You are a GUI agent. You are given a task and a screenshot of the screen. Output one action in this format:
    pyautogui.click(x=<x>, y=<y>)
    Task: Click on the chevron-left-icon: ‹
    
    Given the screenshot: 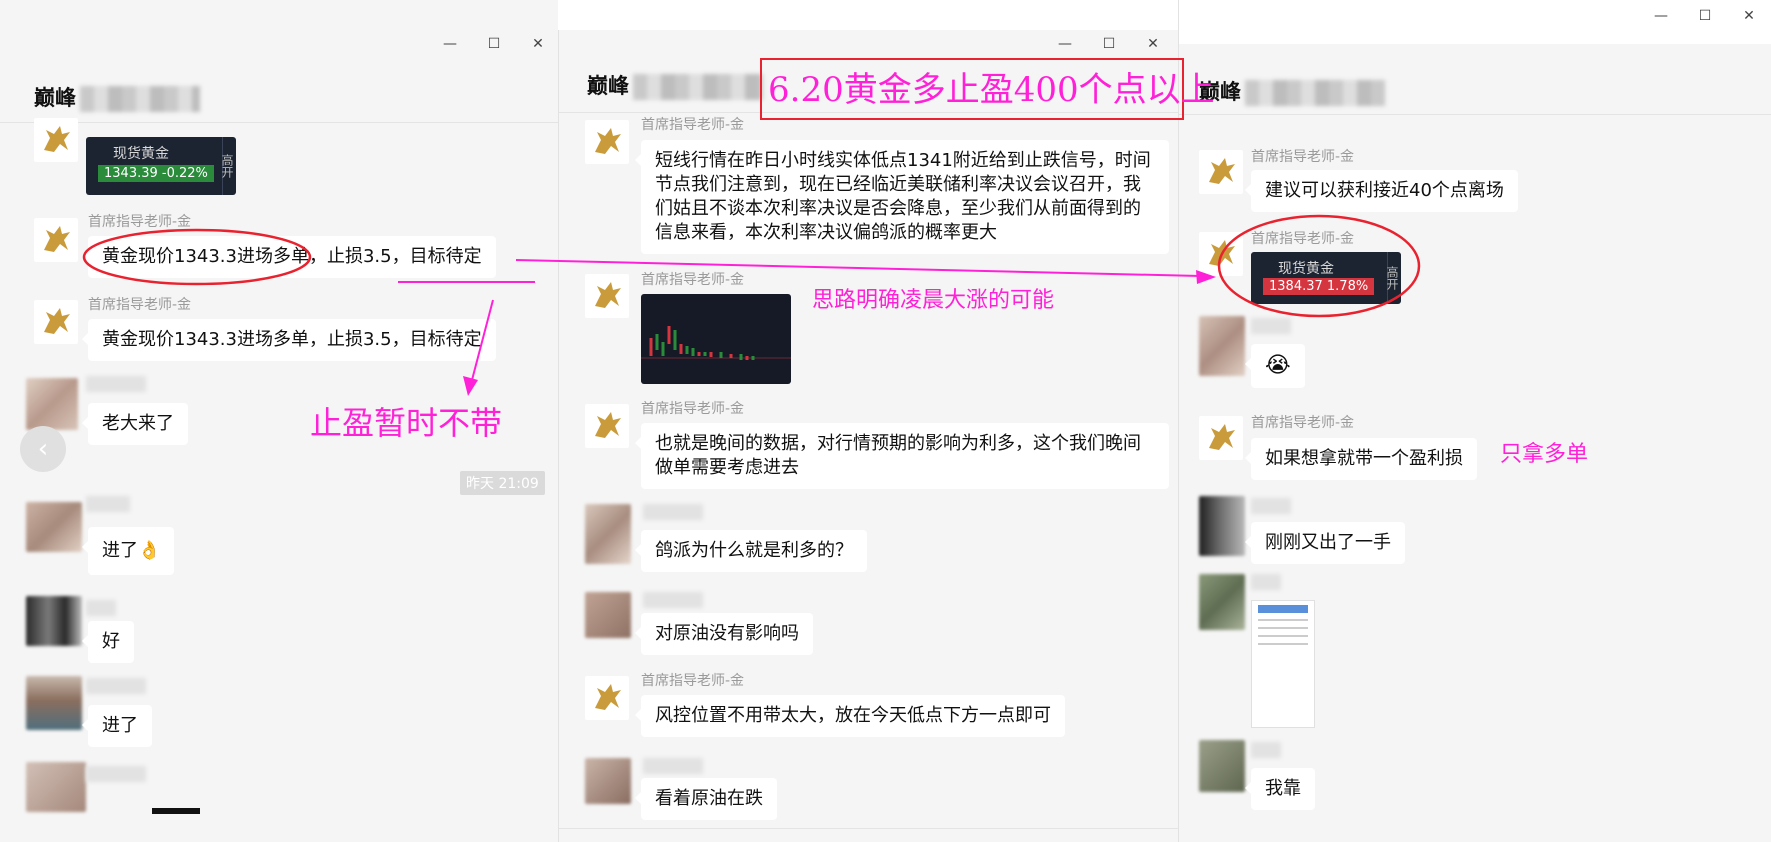 What is the action you would take?
    pyautogui.click(x=43, y=449)
    